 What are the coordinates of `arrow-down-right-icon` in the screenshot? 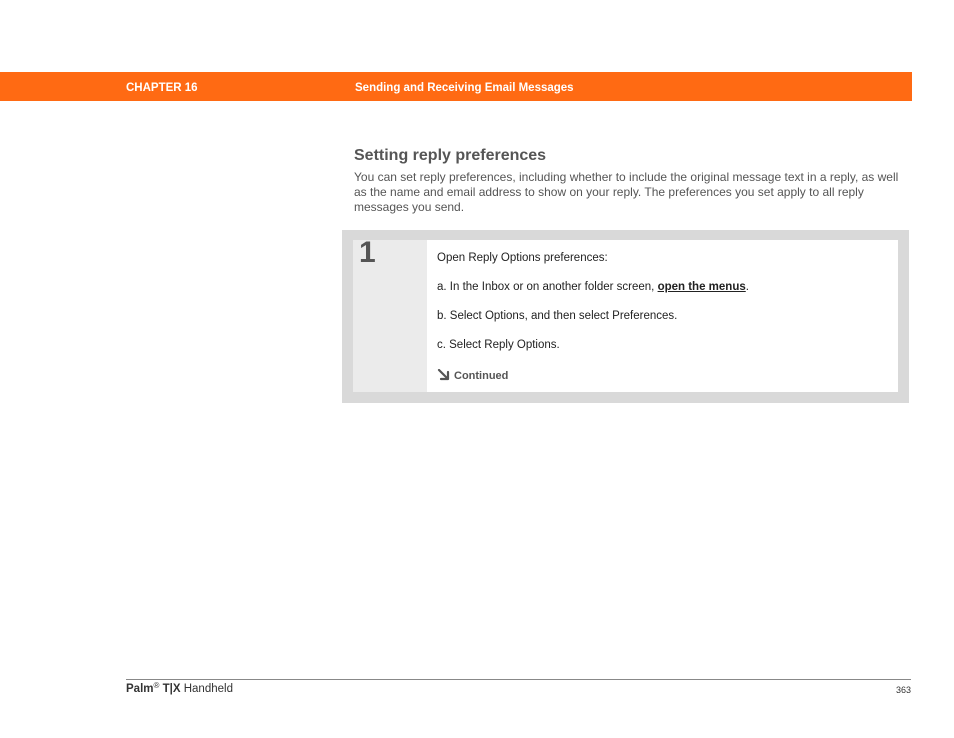 It's located at (443, 375).